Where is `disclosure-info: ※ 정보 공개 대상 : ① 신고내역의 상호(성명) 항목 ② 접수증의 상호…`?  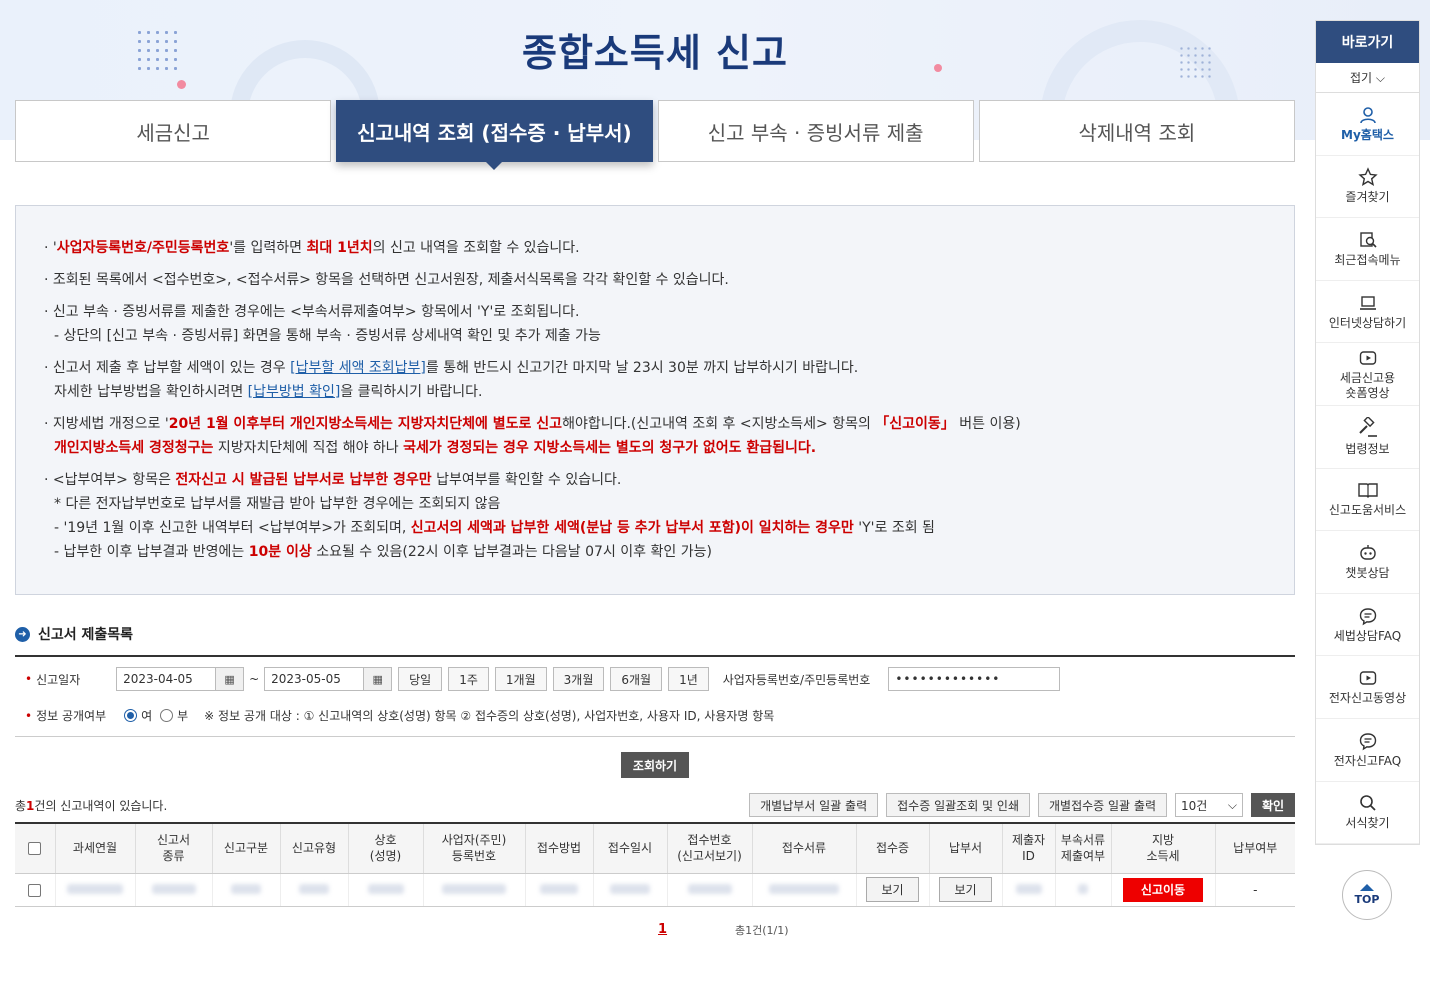 disclosure-info: ※ 정보 공개 대상 : ① 신고내역의 상호(성명) 항목 ② 접수증의 상호… is located at coordinates (489, 716).